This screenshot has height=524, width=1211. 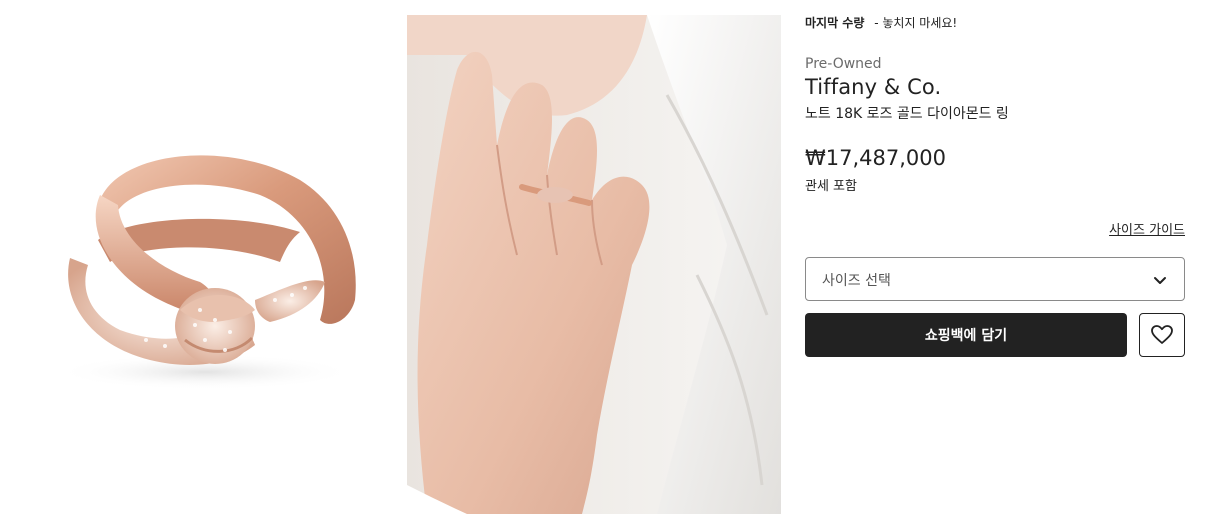 I want to click on chevron-down-icon, so click(x=1160, y=280).